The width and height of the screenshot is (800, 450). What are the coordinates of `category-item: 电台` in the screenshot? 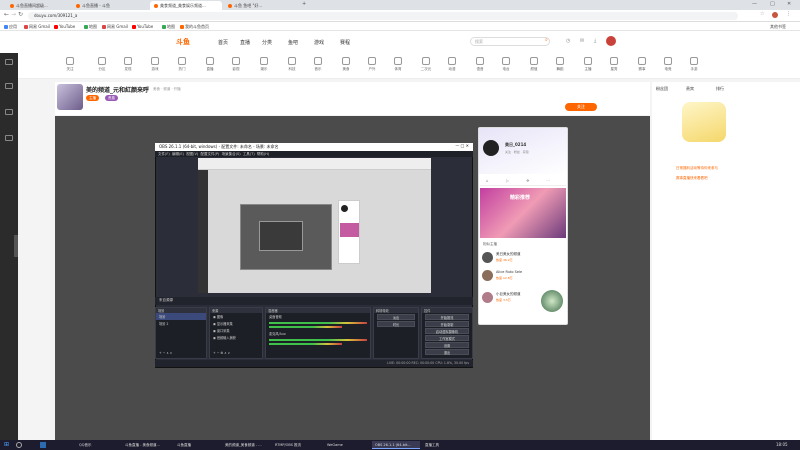 It's located at (506, 64).